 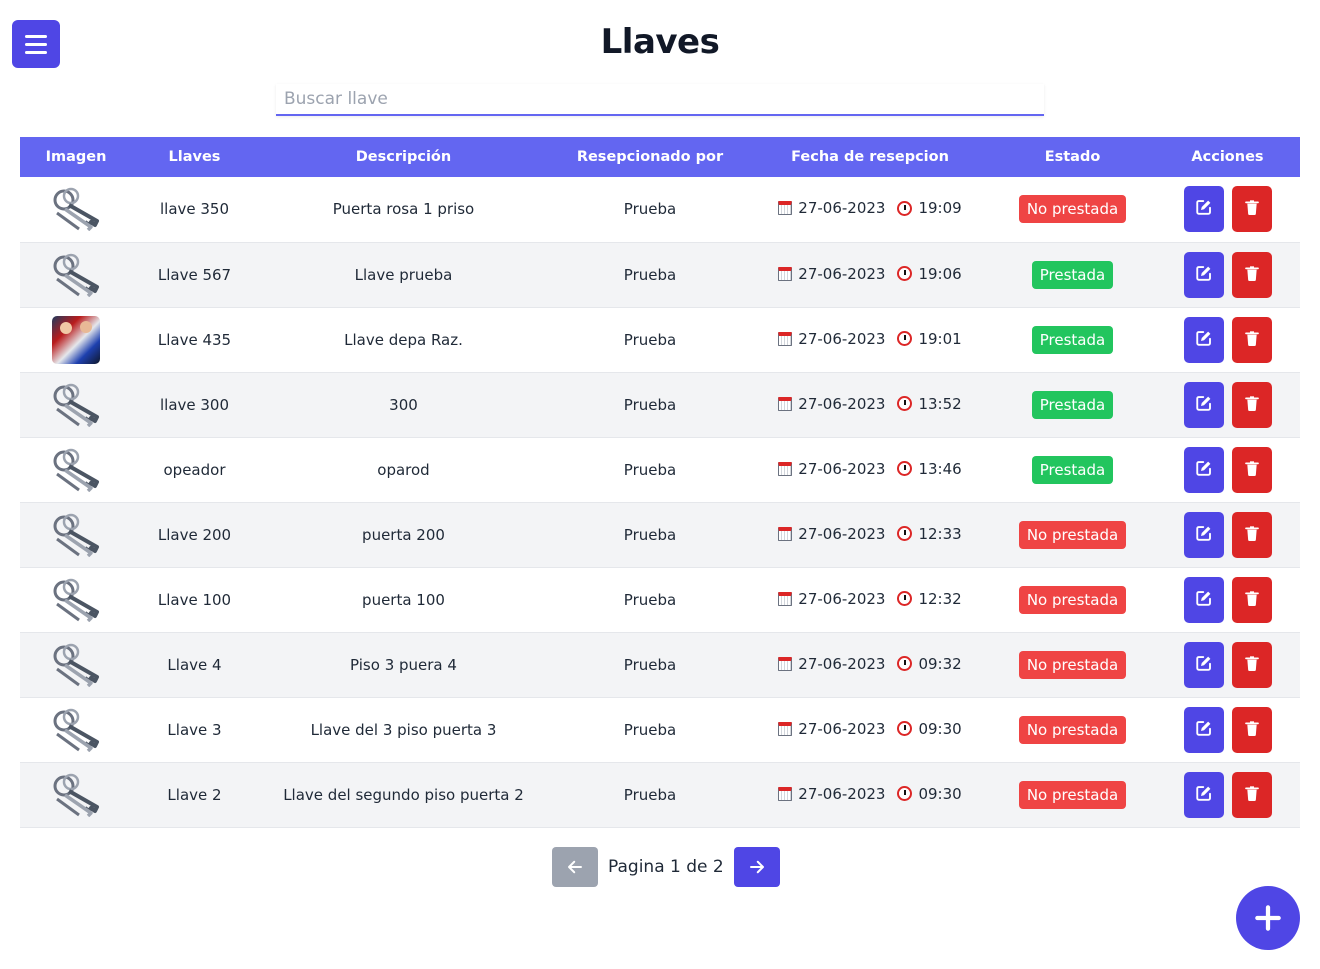 I want to click on cell-date: 27-06-2023 19:09, so click(x=870, y=209).